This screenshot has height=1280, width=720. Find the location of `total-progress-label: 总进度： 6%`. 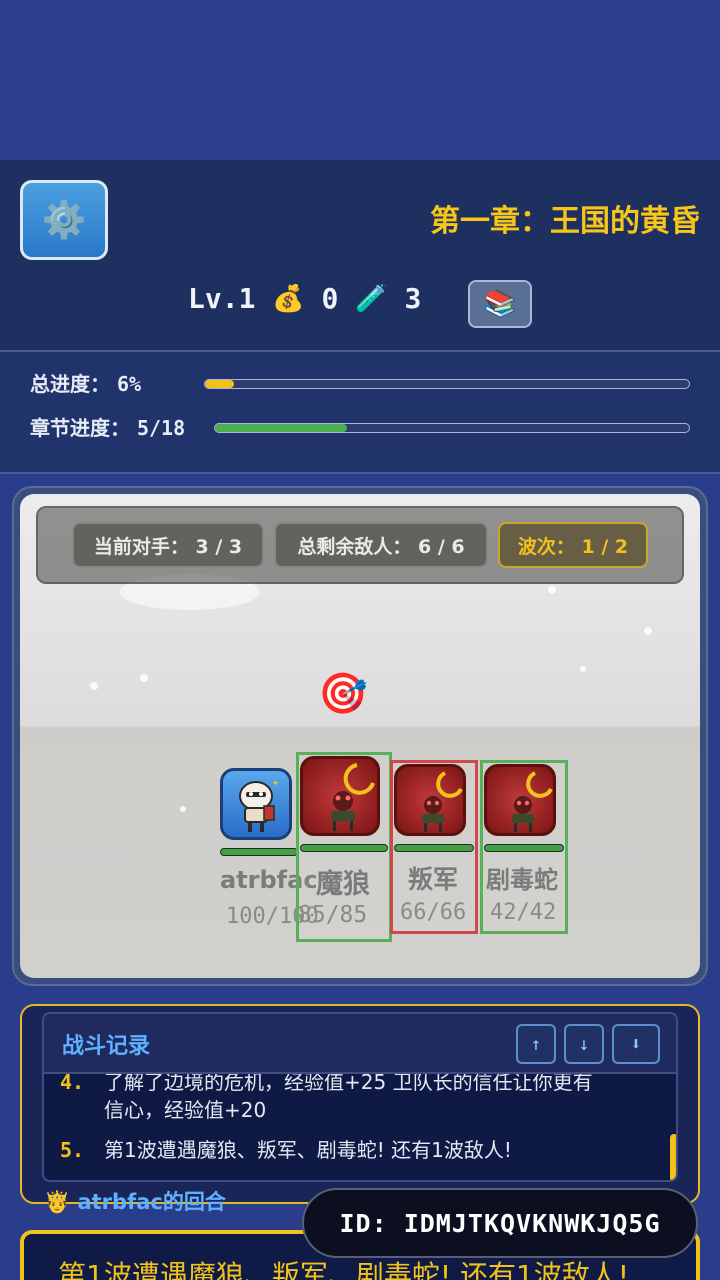

total-progress-label: 总进度： 6% is located at coordinates (85, 382).